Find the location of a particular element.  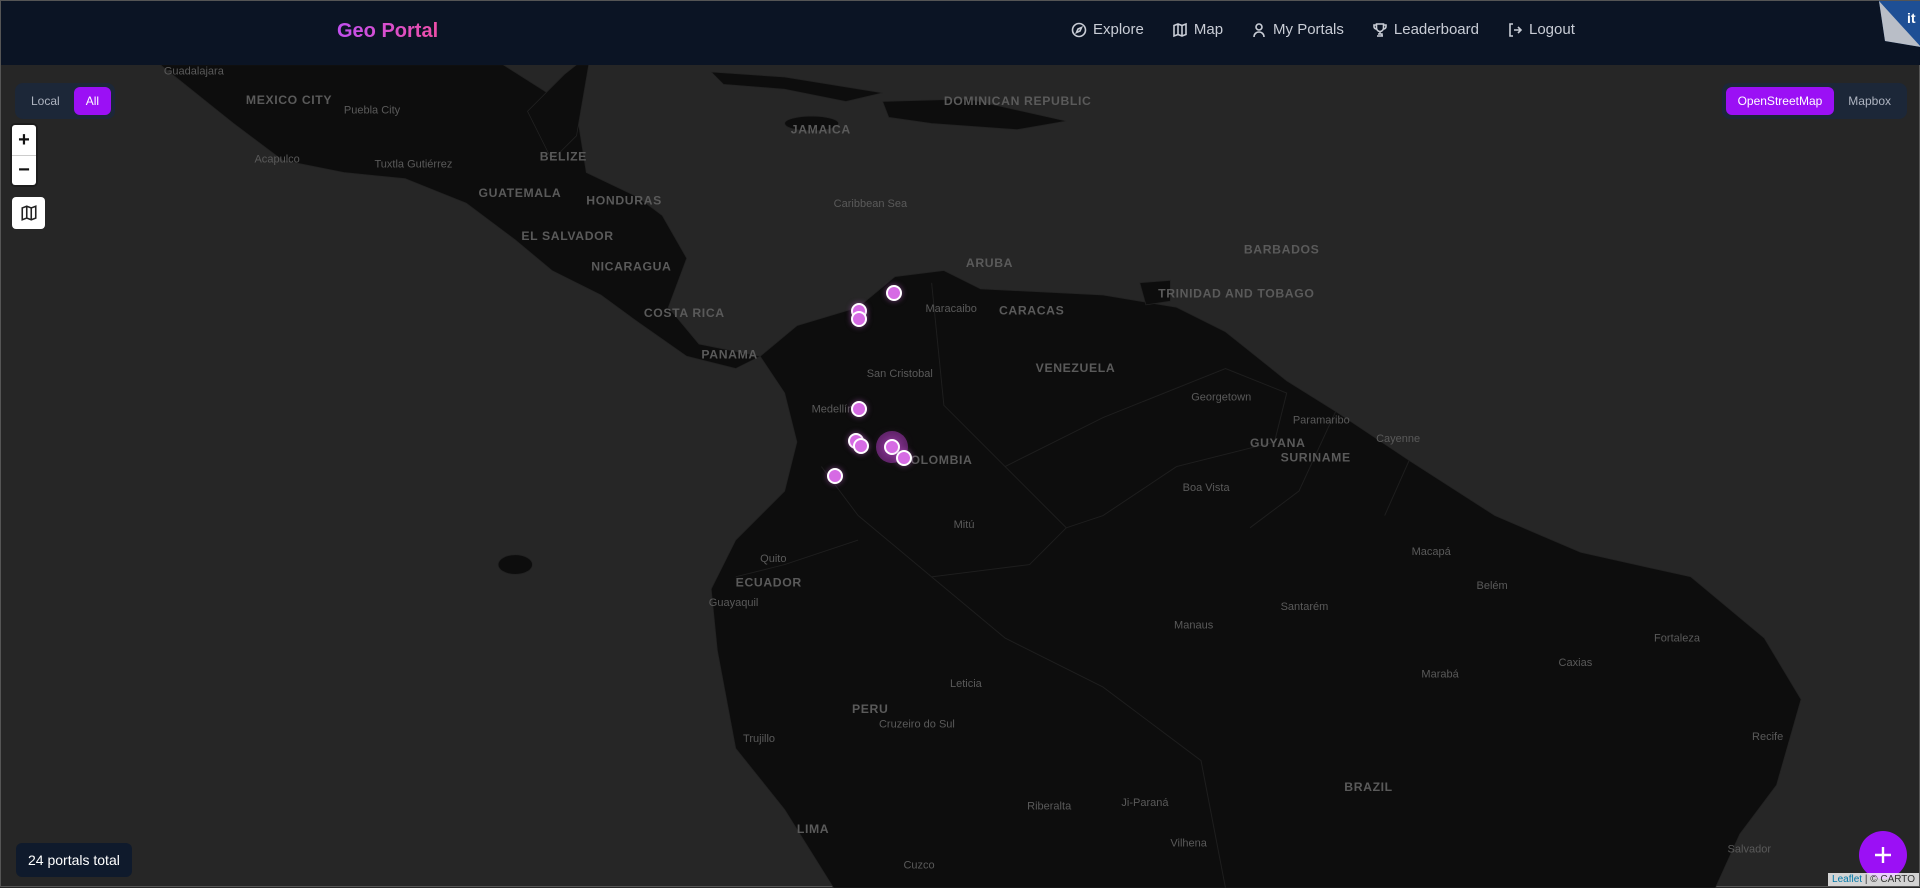

map-label-puebla: Puebla City is located at coordinates (372, 111).